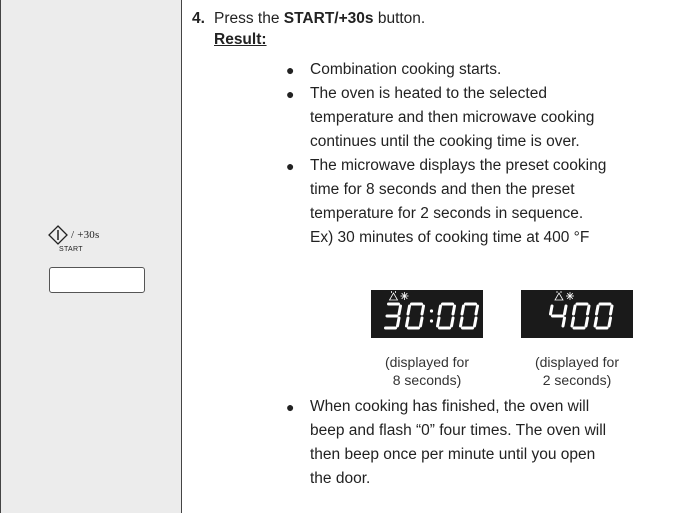 This screenshot has width=693, height=513. What do you see at coordinates (452, 117) in the screenshot?
I see `bullet-line: temperature and then microwave cooking` at bounding box center [452, 117].